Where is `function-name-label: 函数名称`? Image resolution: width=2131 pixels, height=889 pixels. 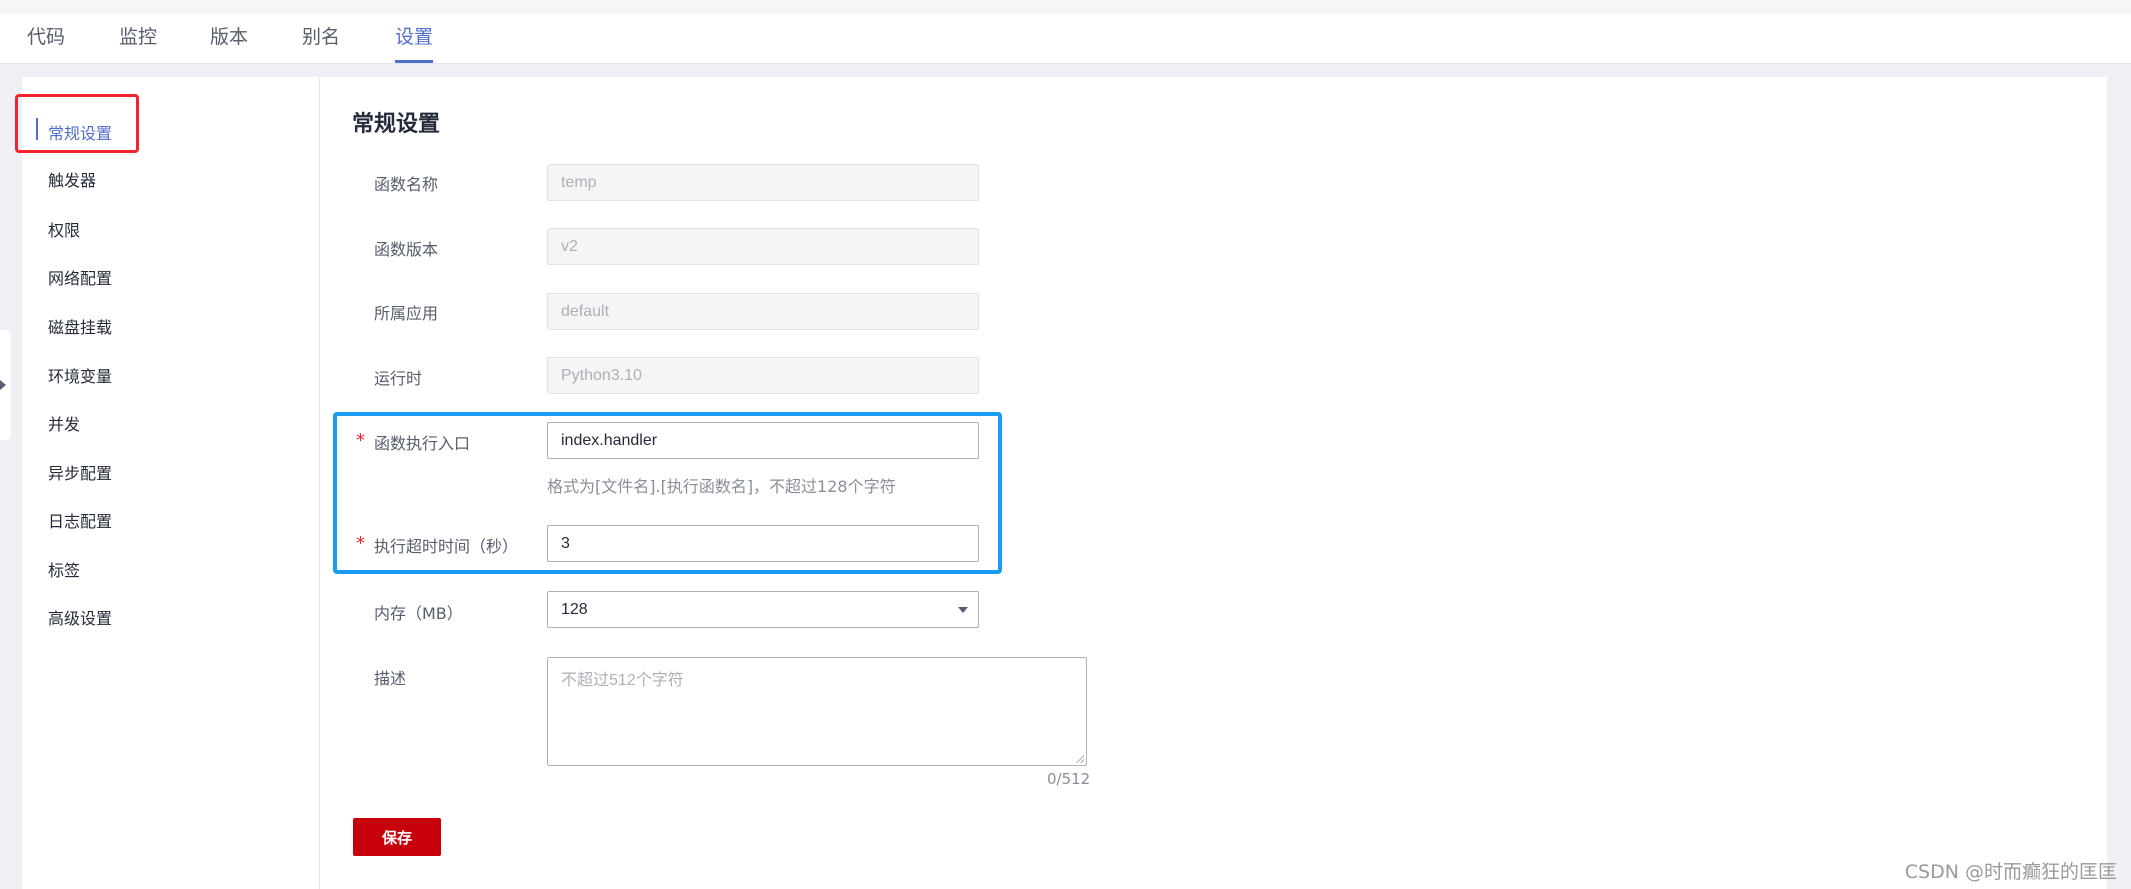 function-name-label: 函数名称 is located at coordinates (406, 184).